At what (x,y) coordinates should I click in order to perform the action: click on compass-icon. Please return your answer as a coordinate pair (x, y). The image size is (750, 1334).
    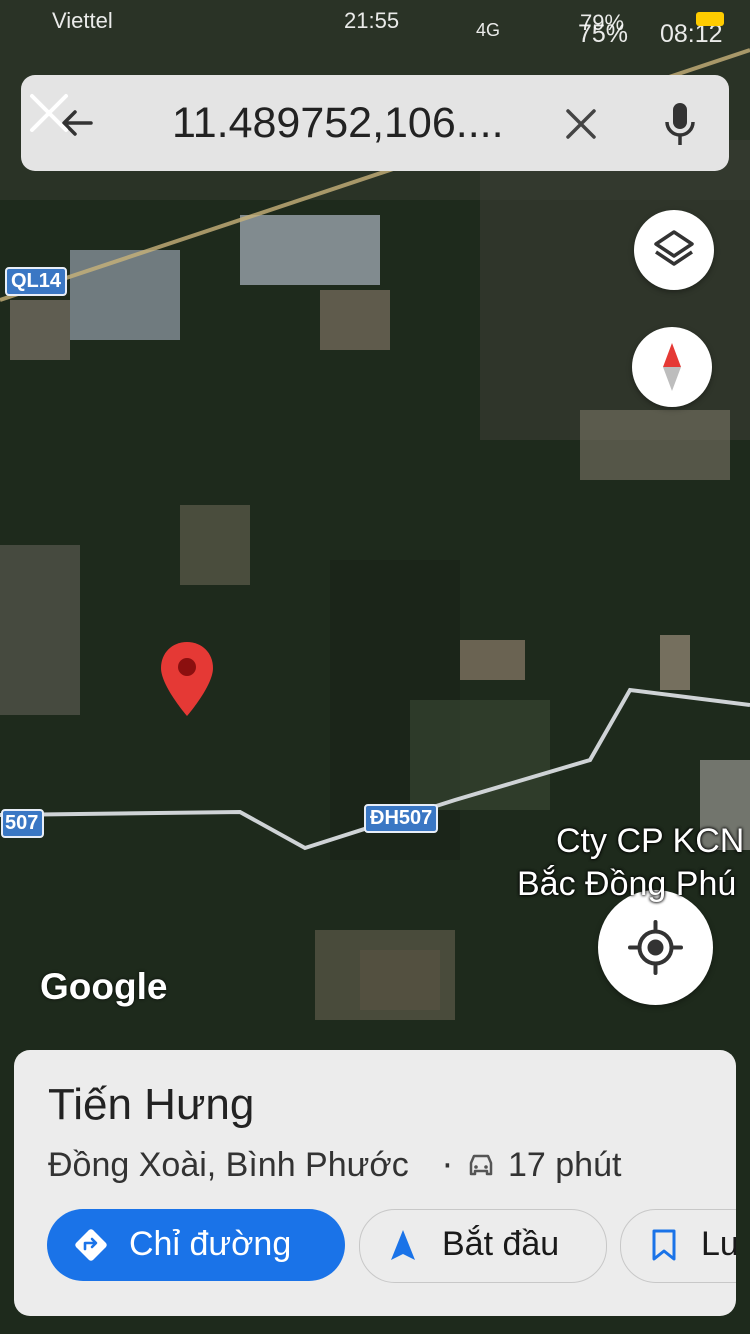
    Looking at the image, I should click on (672, 367).